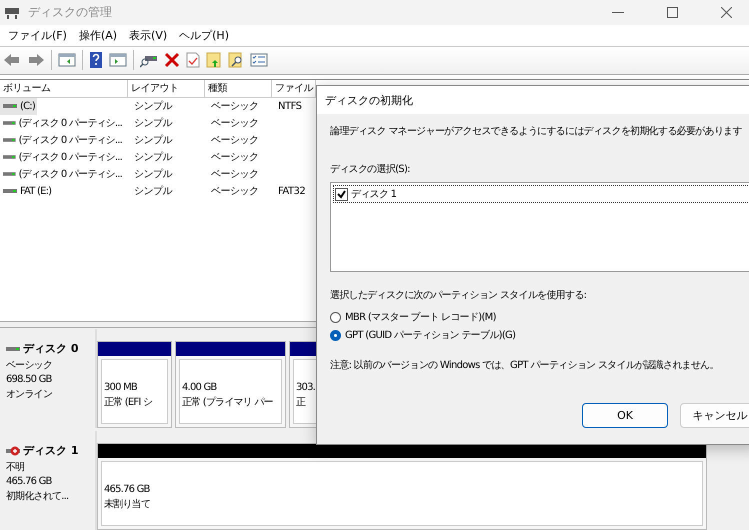 This screenshot has height=530, width=749. Describe the element at coordinates (539, 335) in the screenshot. I see `partition-style-option: GPT (GUID パーティション テーブル)(G)` at that location.